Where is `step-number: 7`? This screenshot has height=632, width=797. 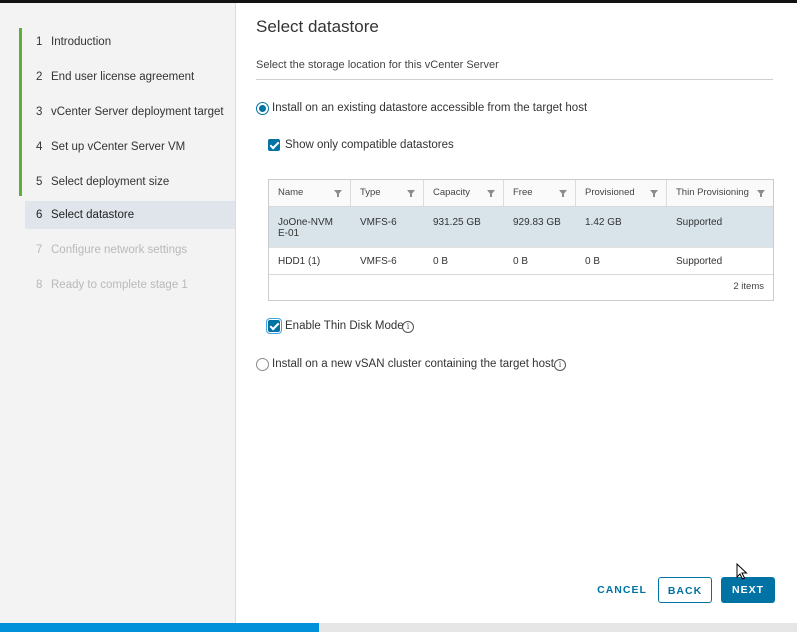
step-number: 7 is located at coordinates (39, 250).